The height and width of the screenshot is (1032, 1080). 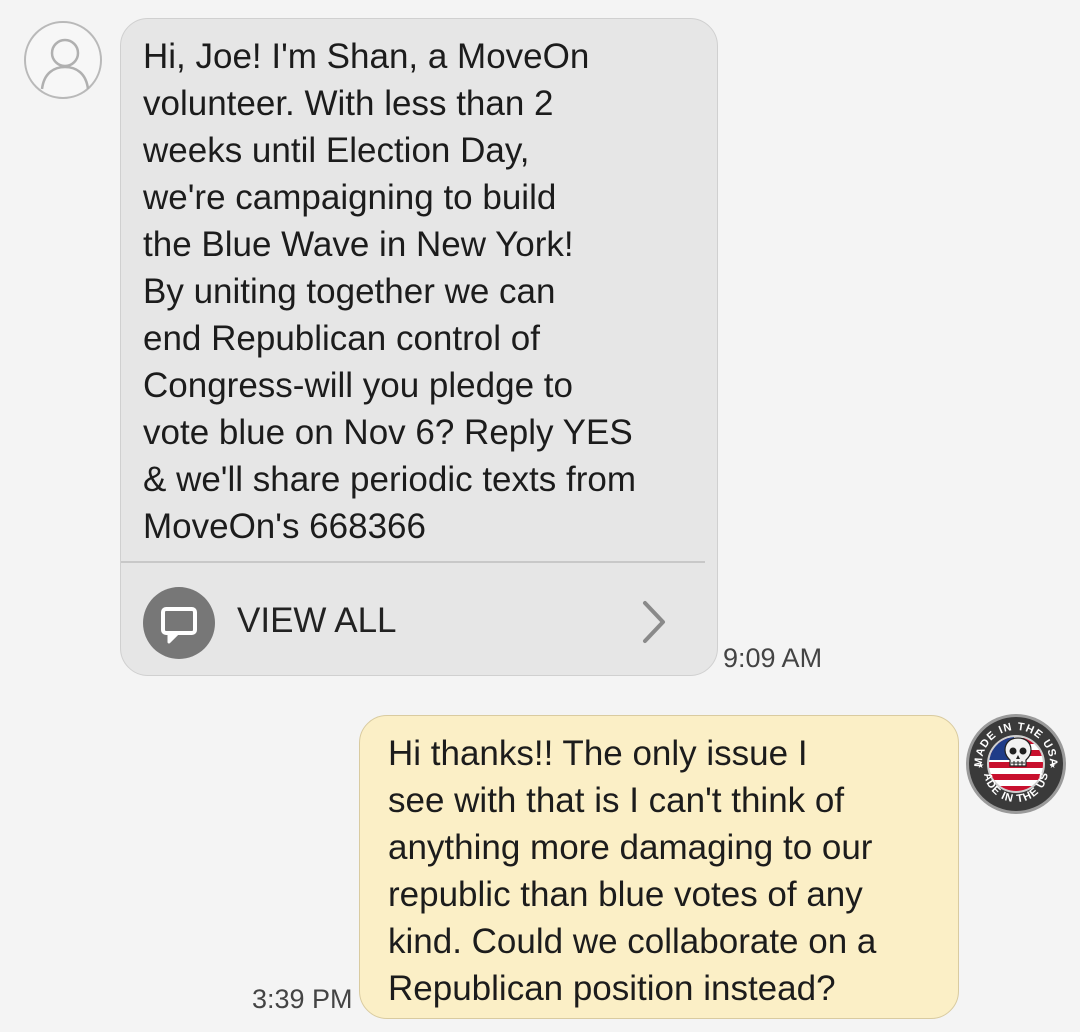 I want to click on contact-avatar, so click(x=63, y=60).